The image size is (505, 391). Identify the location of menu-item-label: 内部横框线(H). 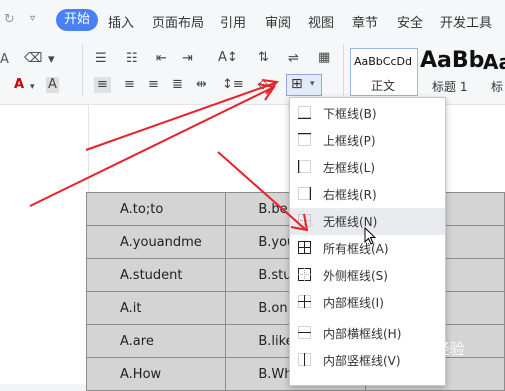
(362, 334).